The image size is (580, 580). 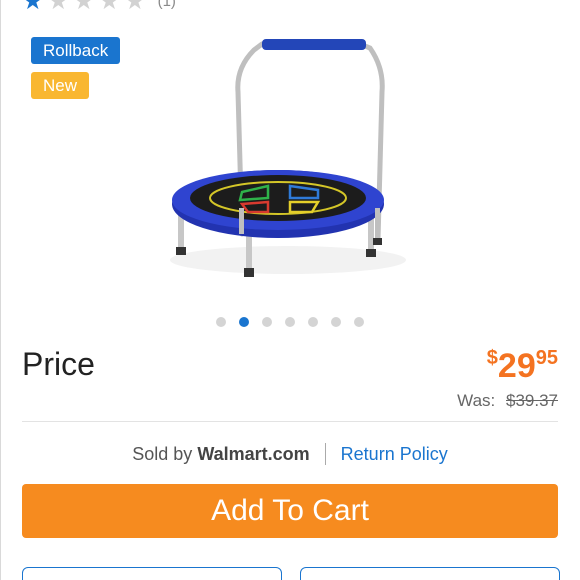 I want to click on rollback-badge: Rollback, so click(x=76, y=50).